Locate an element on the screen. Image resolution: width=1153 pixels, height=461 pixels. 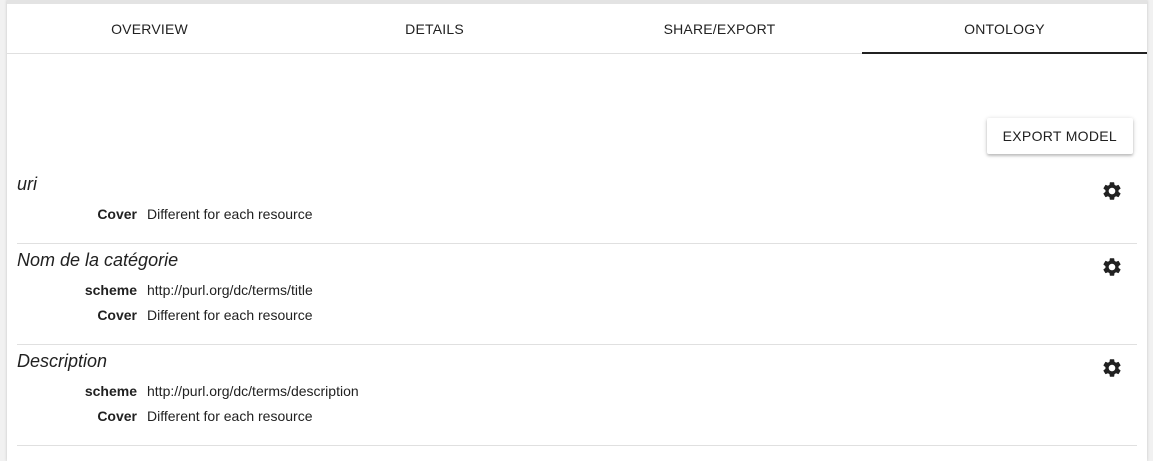
tab-overview: OVERVIEW is located at coordinates (149, 28).